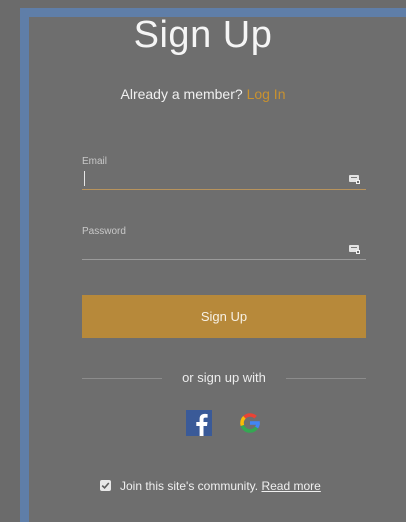 The width and height of the screenshot is (406, 522). What do you see at coordinates (250, 423) in the screenshot?
I see `google-icon` at bounding box center [250, 423].